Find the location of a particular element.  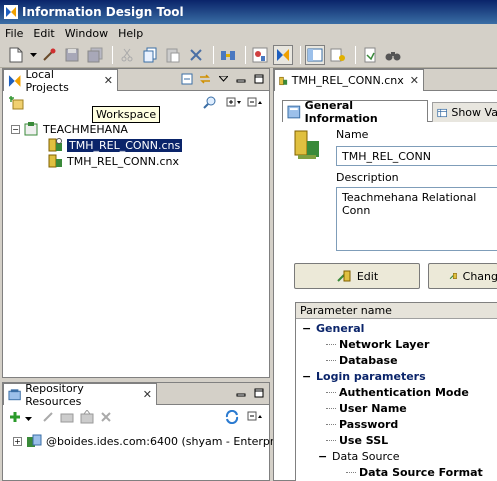

param-use-ssl: Use SSL is located at coordinates (357, 440).